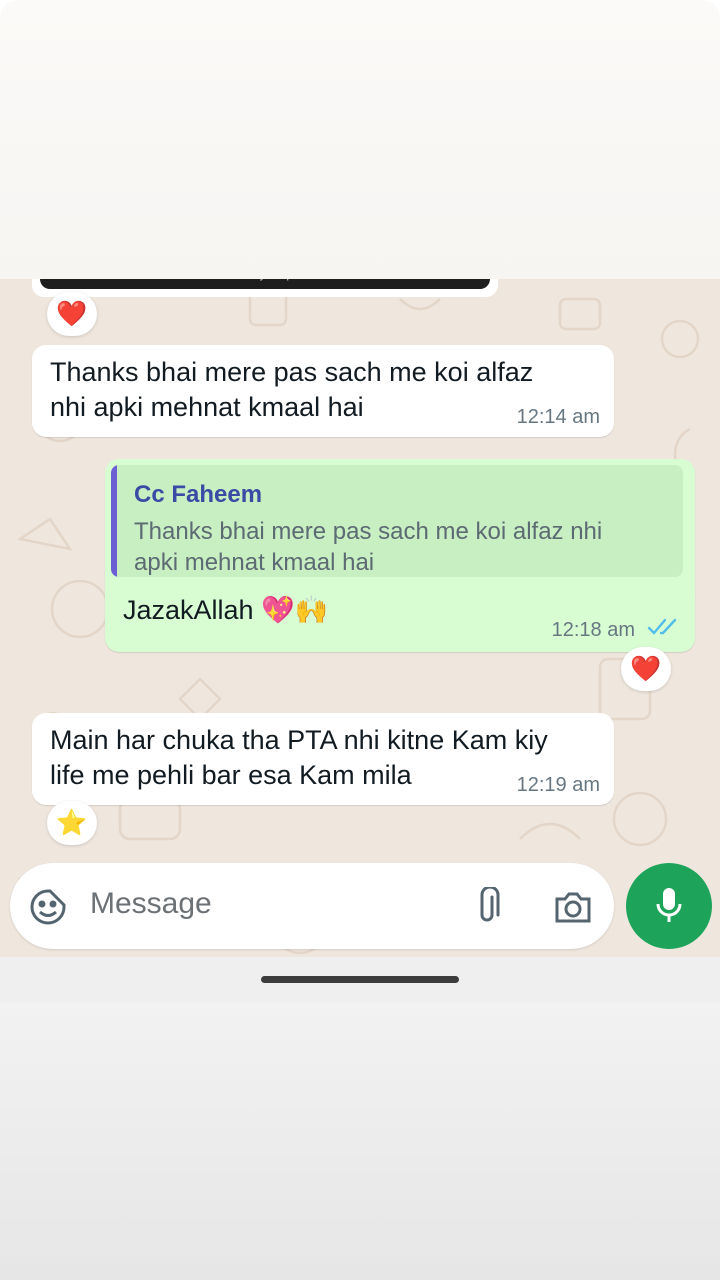  I want to click on quote-accent-bar, so click(114, 521).